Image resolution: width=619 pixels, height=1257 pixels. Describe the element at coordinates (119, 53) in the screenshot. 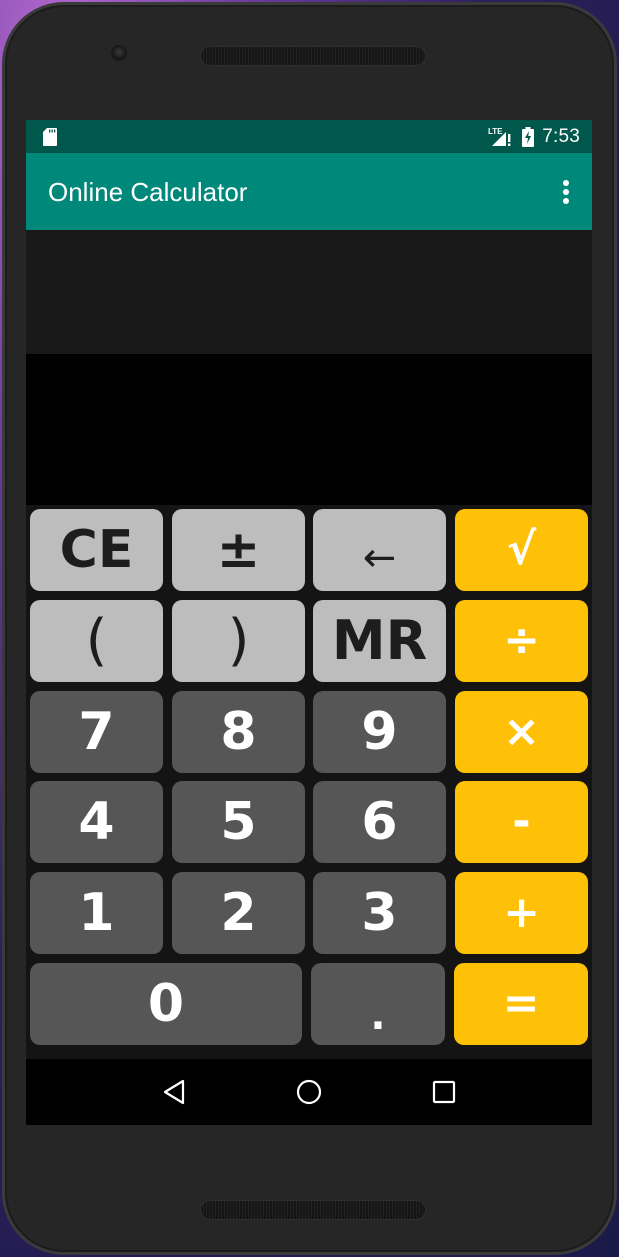

I see `front-camera` at that location.